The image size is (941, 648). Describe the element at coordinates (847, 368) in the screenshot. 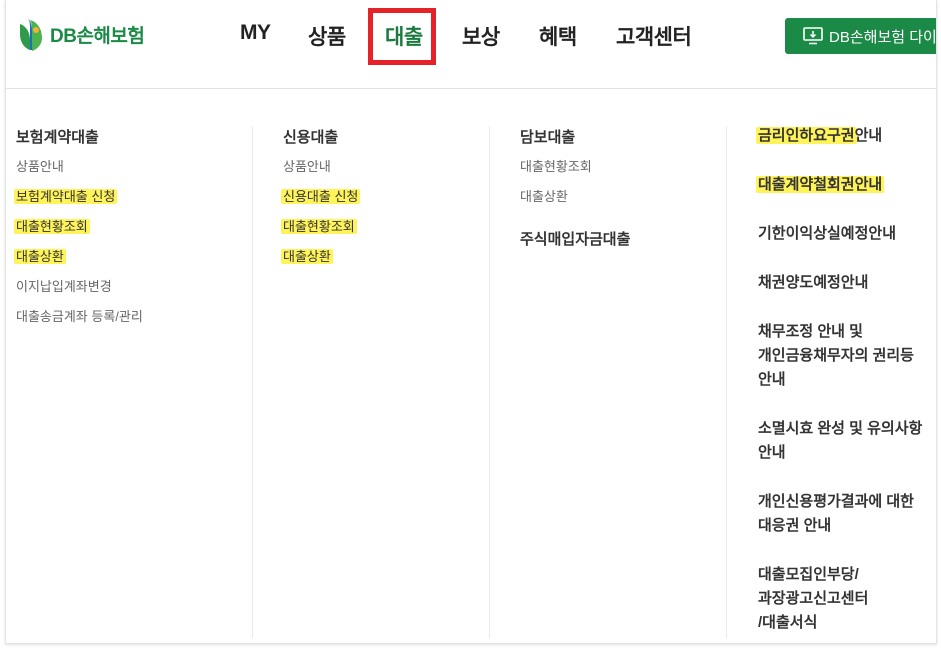

I see `link-debt-adjustment: 채무조정 안내 및 개인금융채무자의 권리등 안내` at that location.